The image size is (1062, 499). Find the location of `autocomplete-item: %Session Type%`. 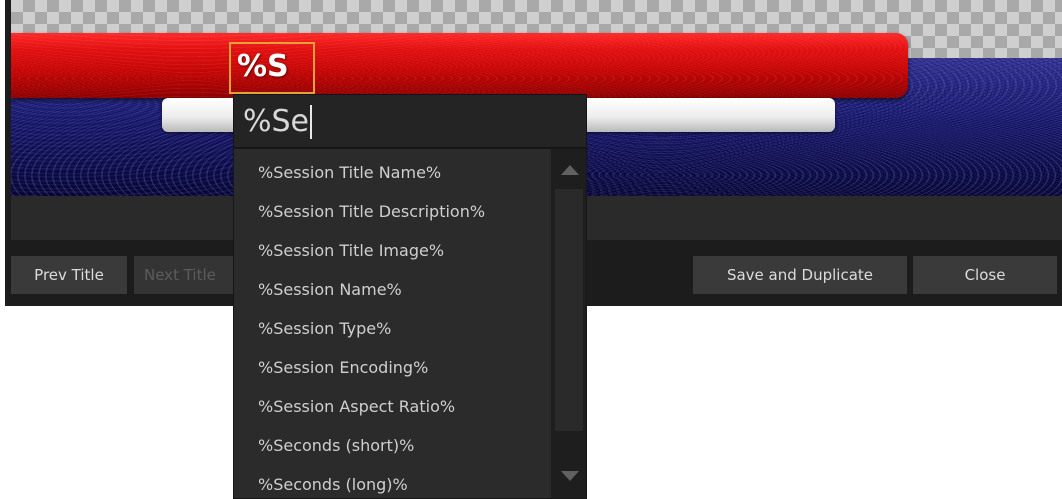

autocomplete-item: %Session Type% is located at coordinates (393, 328).